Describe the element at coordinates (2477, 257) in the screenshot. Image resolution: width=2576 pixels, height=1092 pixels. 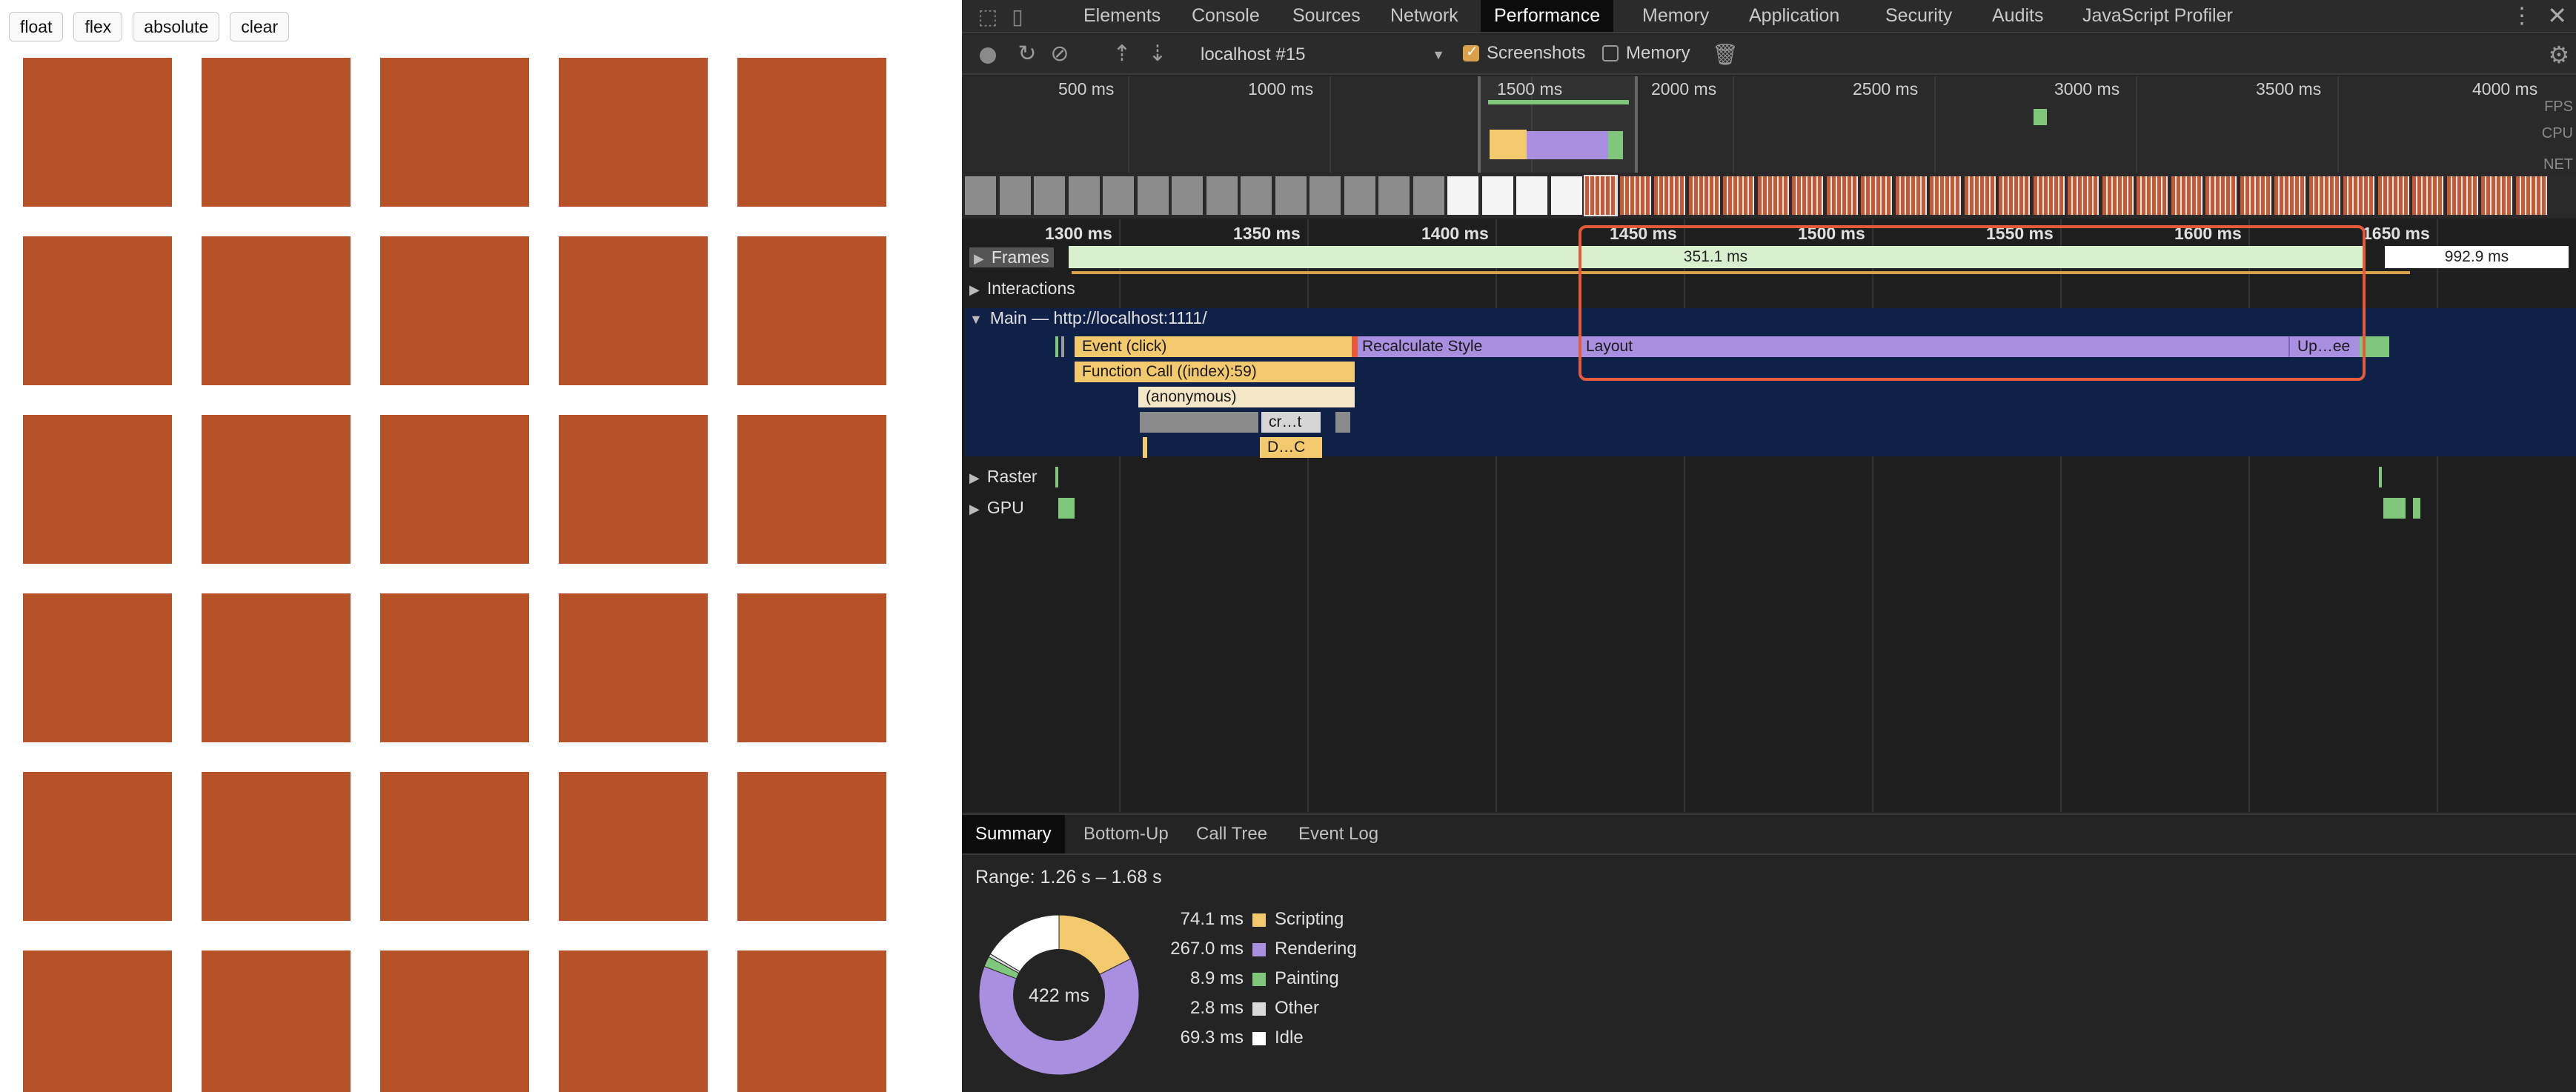
I see `frame-bar: 992.9 ms` at that location.